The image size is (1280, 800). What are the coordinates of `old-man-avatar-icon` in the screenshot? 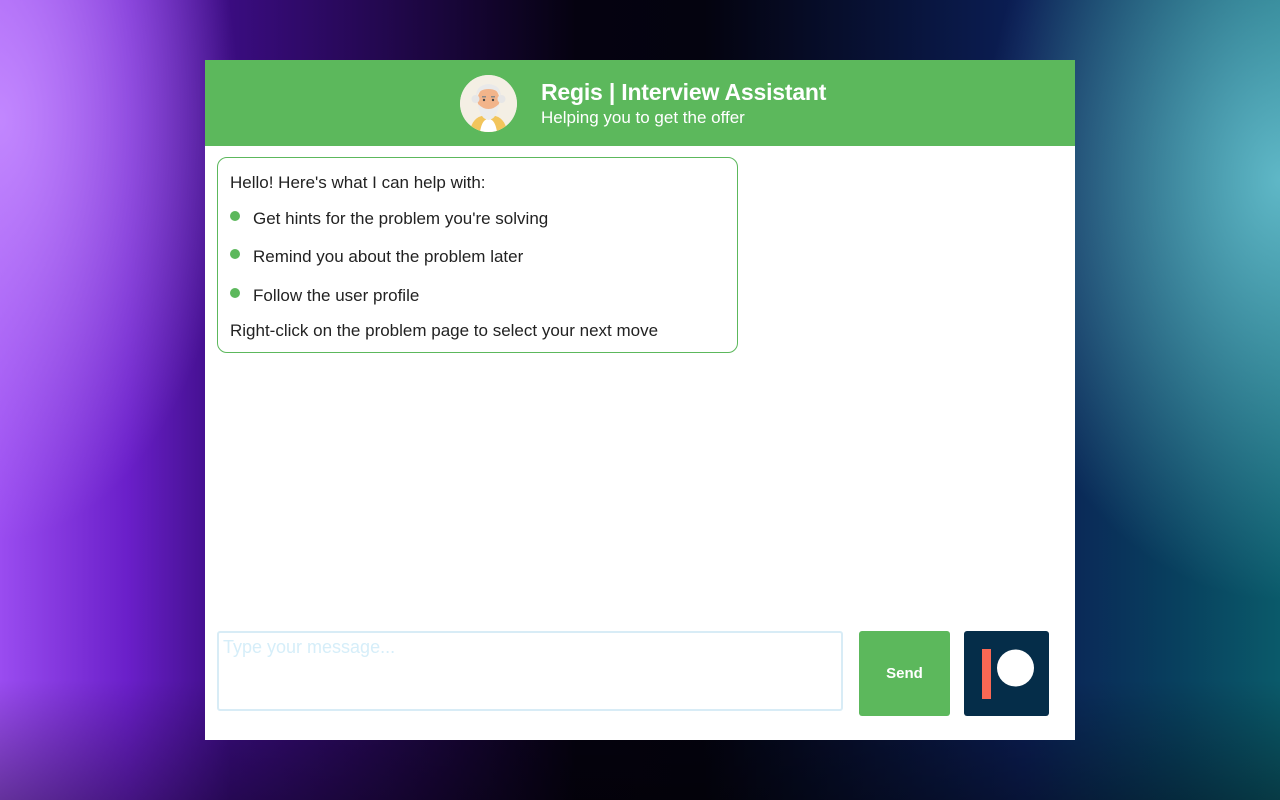 It's located at (488, 103).